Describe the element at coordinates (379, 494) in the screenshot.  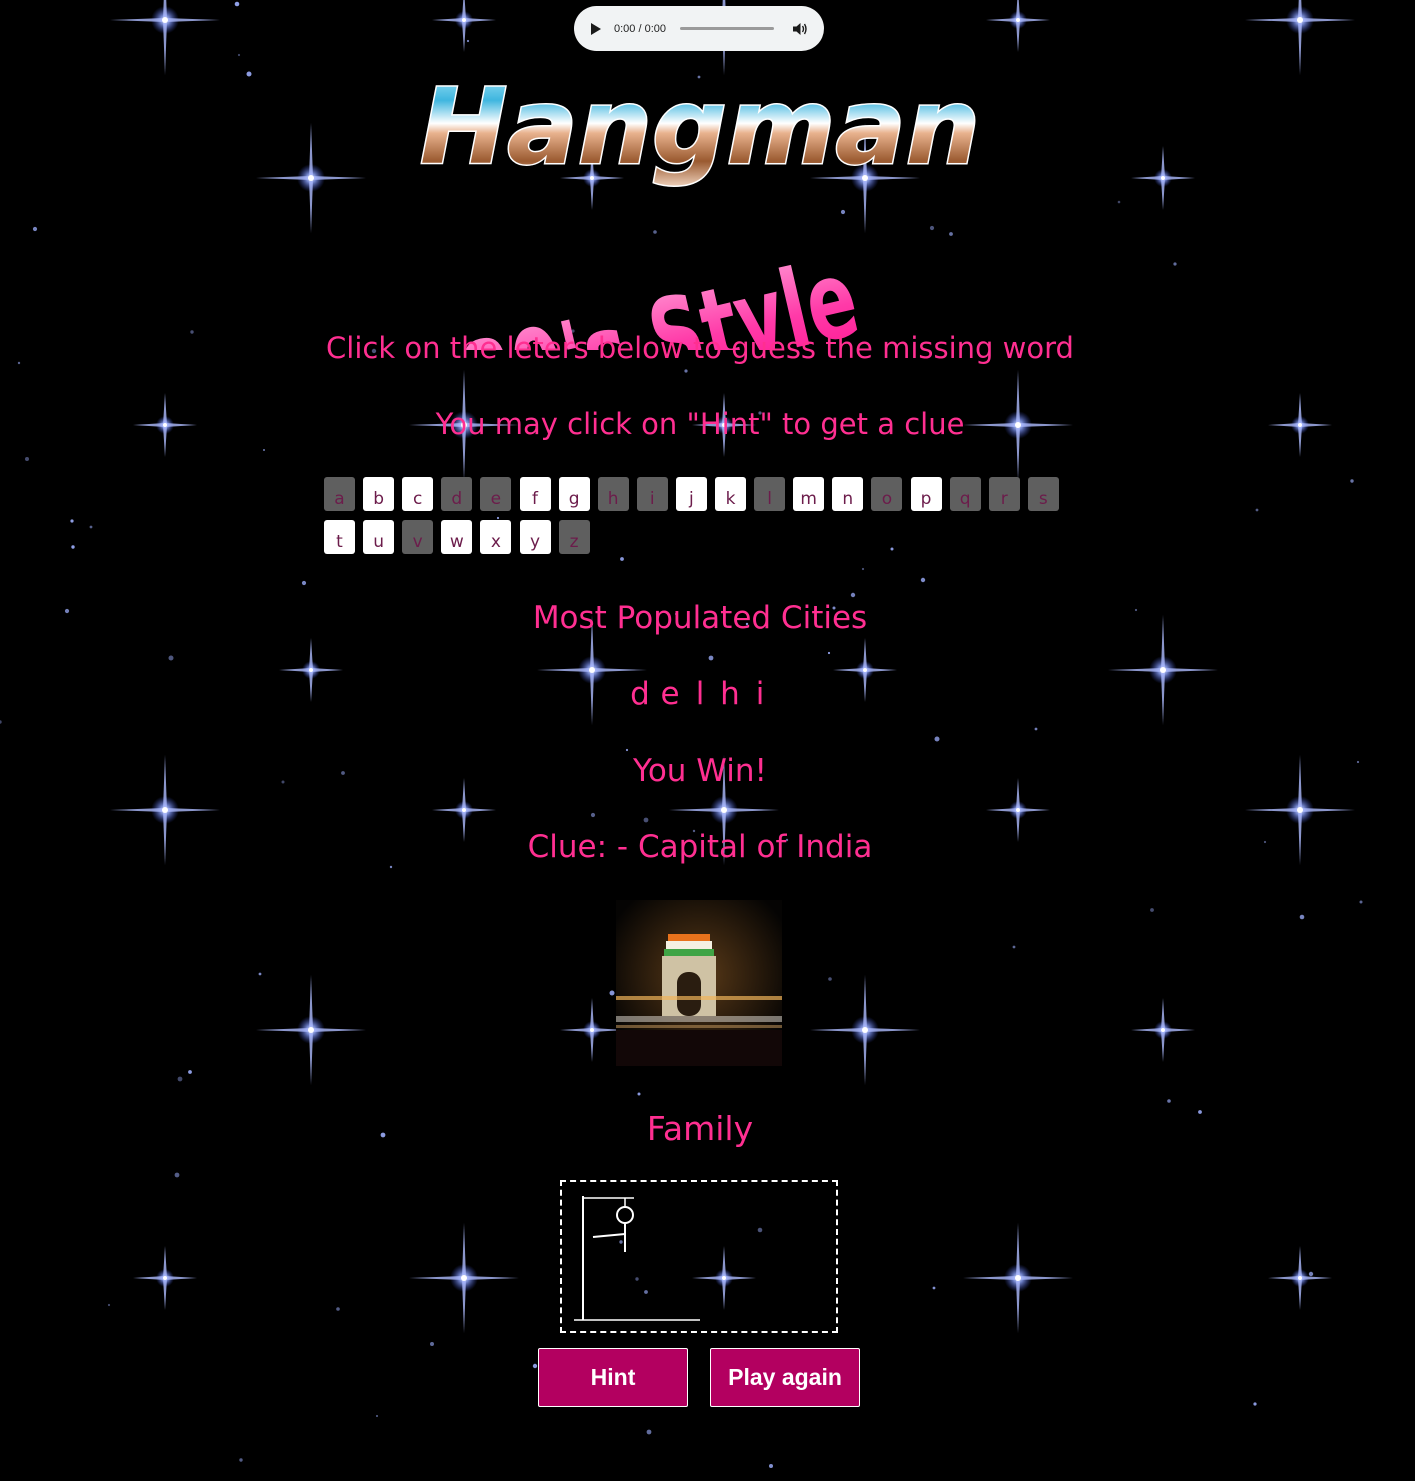
I see `letter-key-b: b` at that location.